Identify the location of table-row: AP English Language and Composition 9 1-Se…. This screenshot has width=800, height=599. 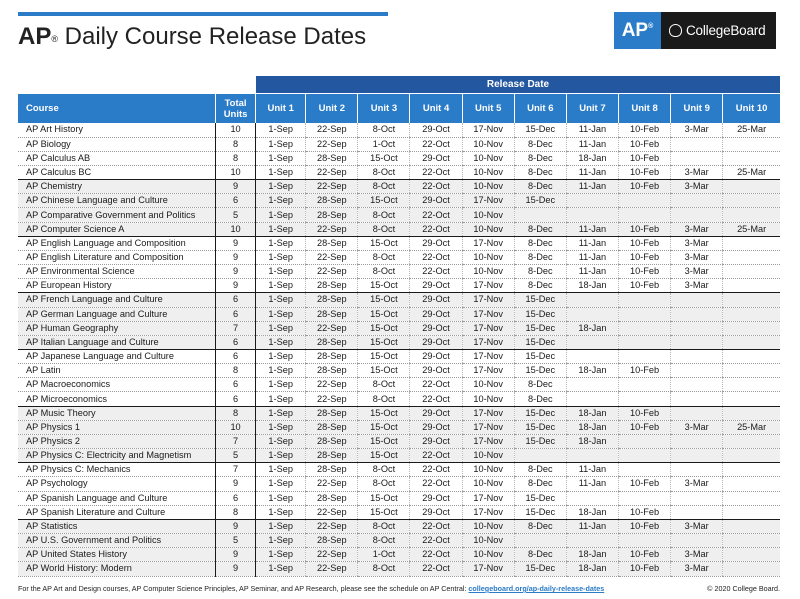
(399, 243).